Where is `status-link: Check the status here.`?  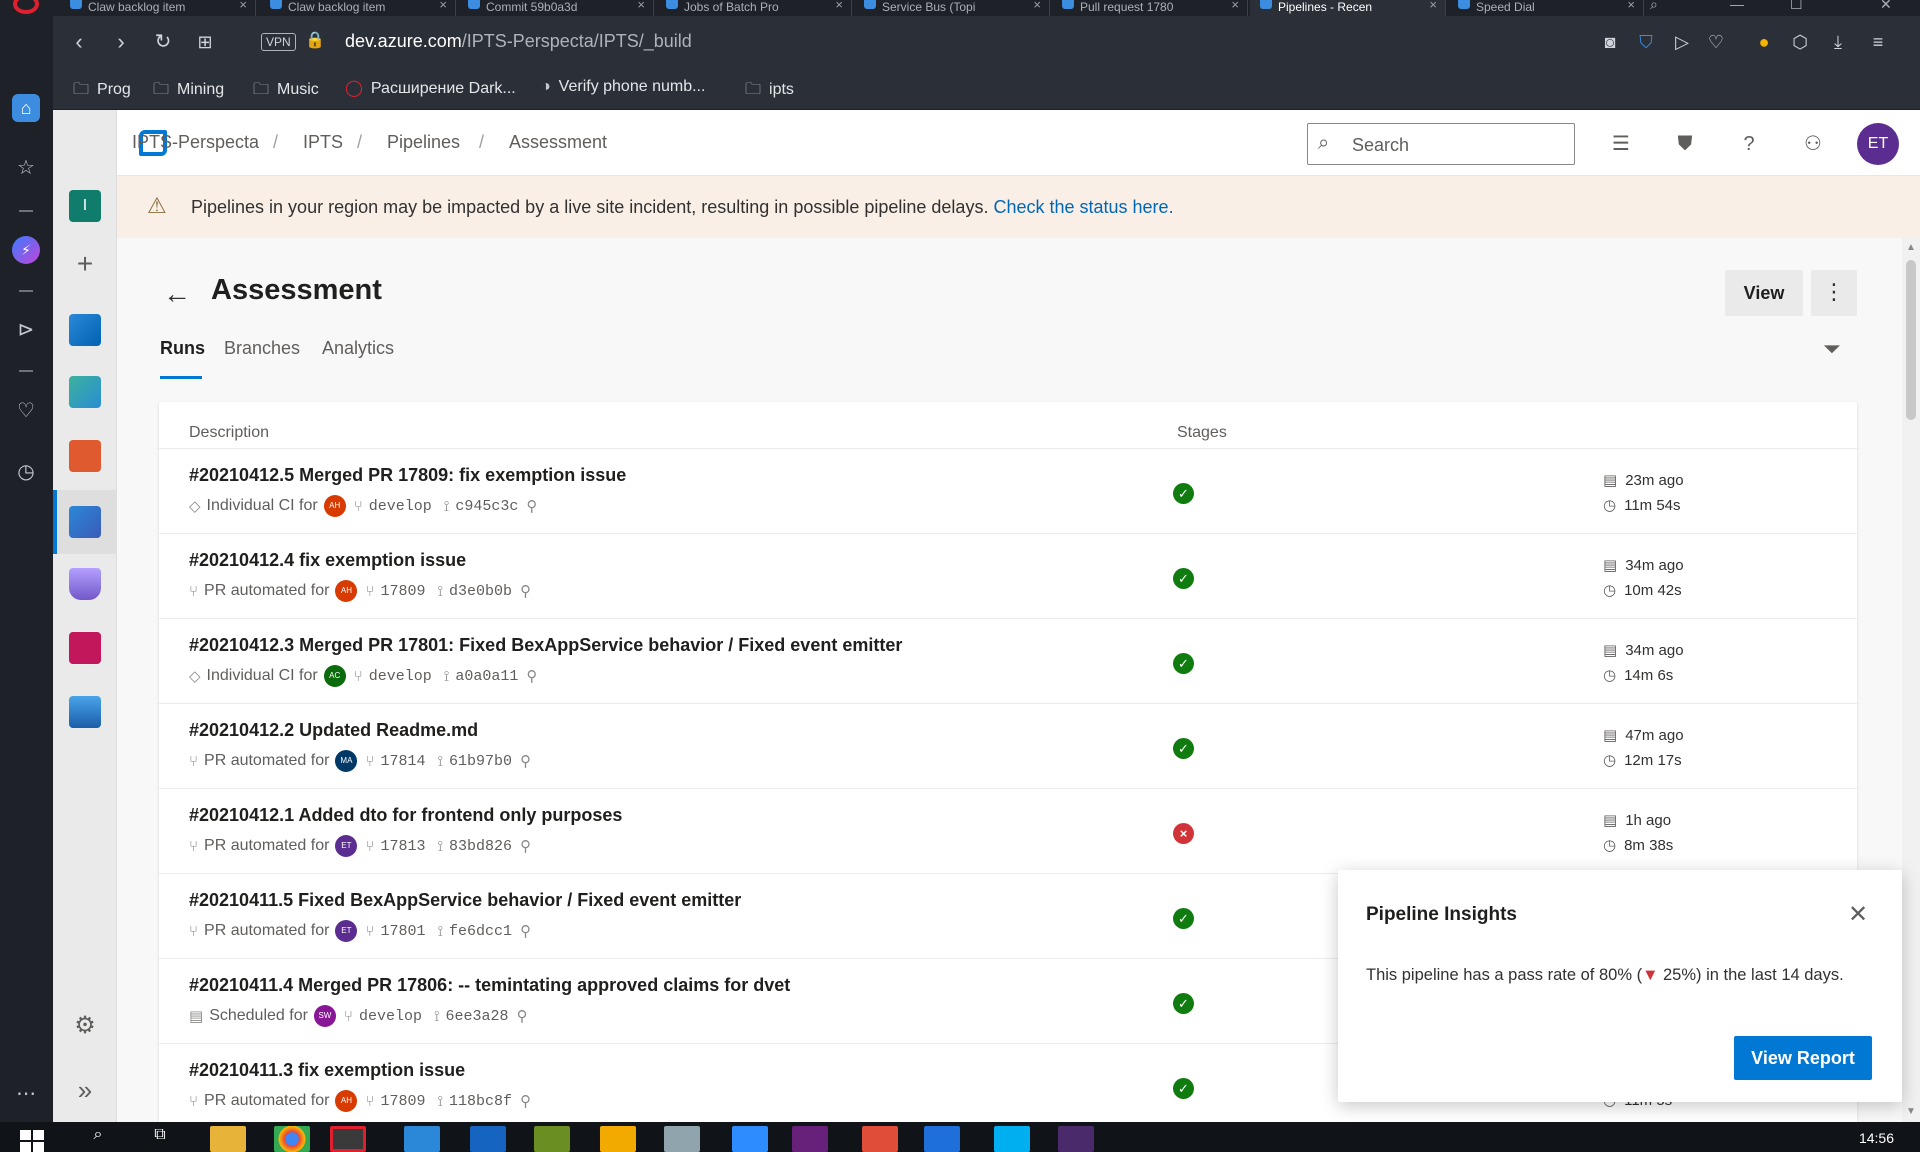 status-link: Check the status here. is located at coordinates (1083, 207).